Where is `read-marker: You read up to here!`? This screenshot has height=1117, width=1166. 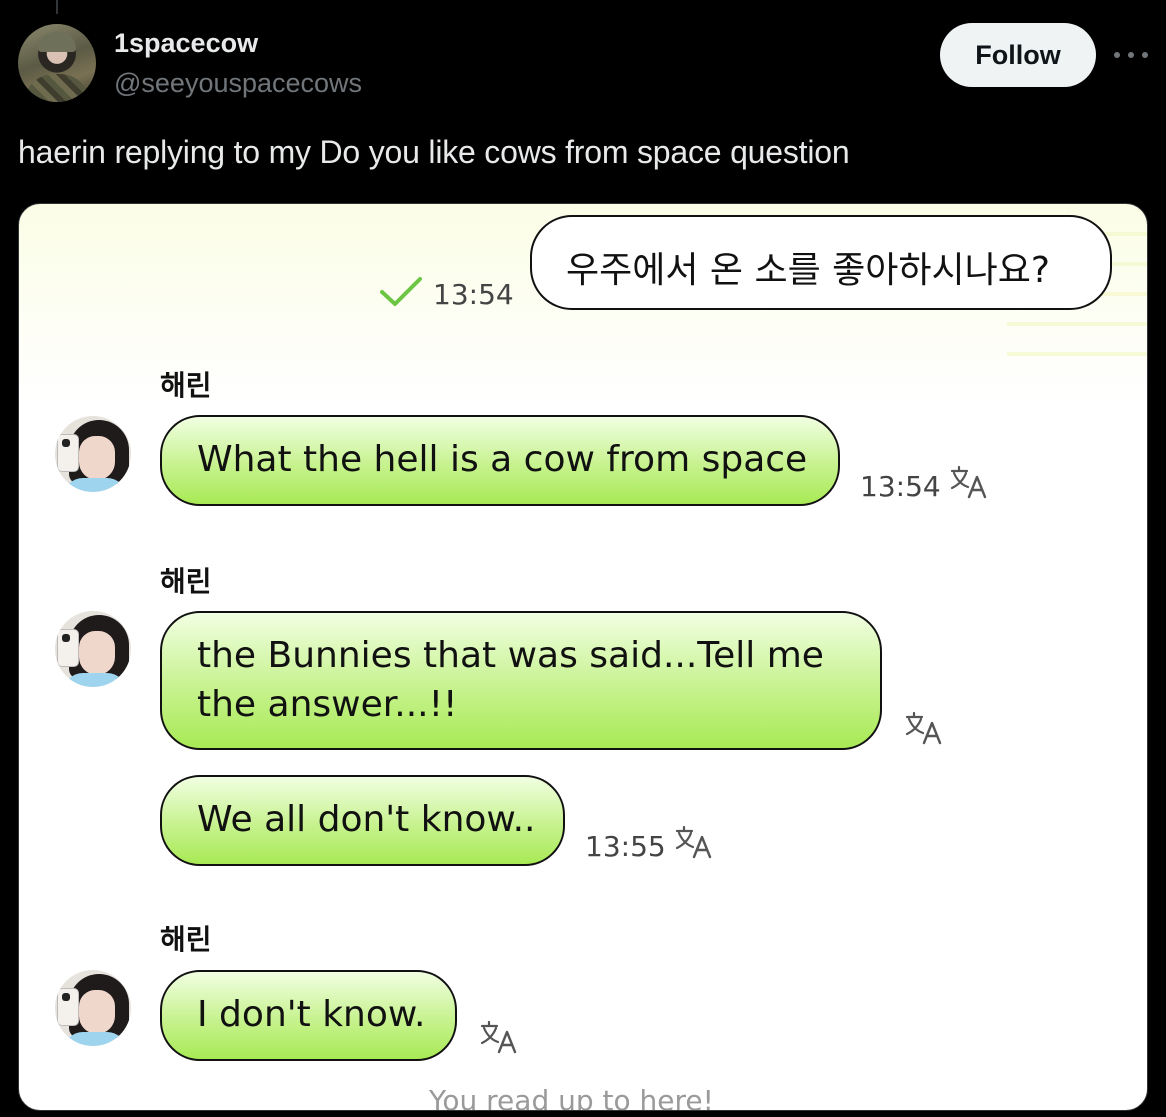 read-marker: You read up to here! is located at coordinates (571, 1097).